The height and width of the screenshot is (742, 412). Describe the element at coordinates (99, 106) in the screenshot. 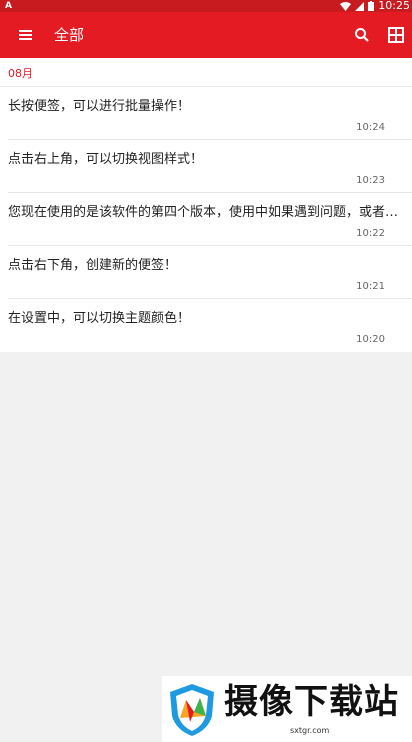

I see `note-text: 长按便签，可以进行批量操作！` at that location.